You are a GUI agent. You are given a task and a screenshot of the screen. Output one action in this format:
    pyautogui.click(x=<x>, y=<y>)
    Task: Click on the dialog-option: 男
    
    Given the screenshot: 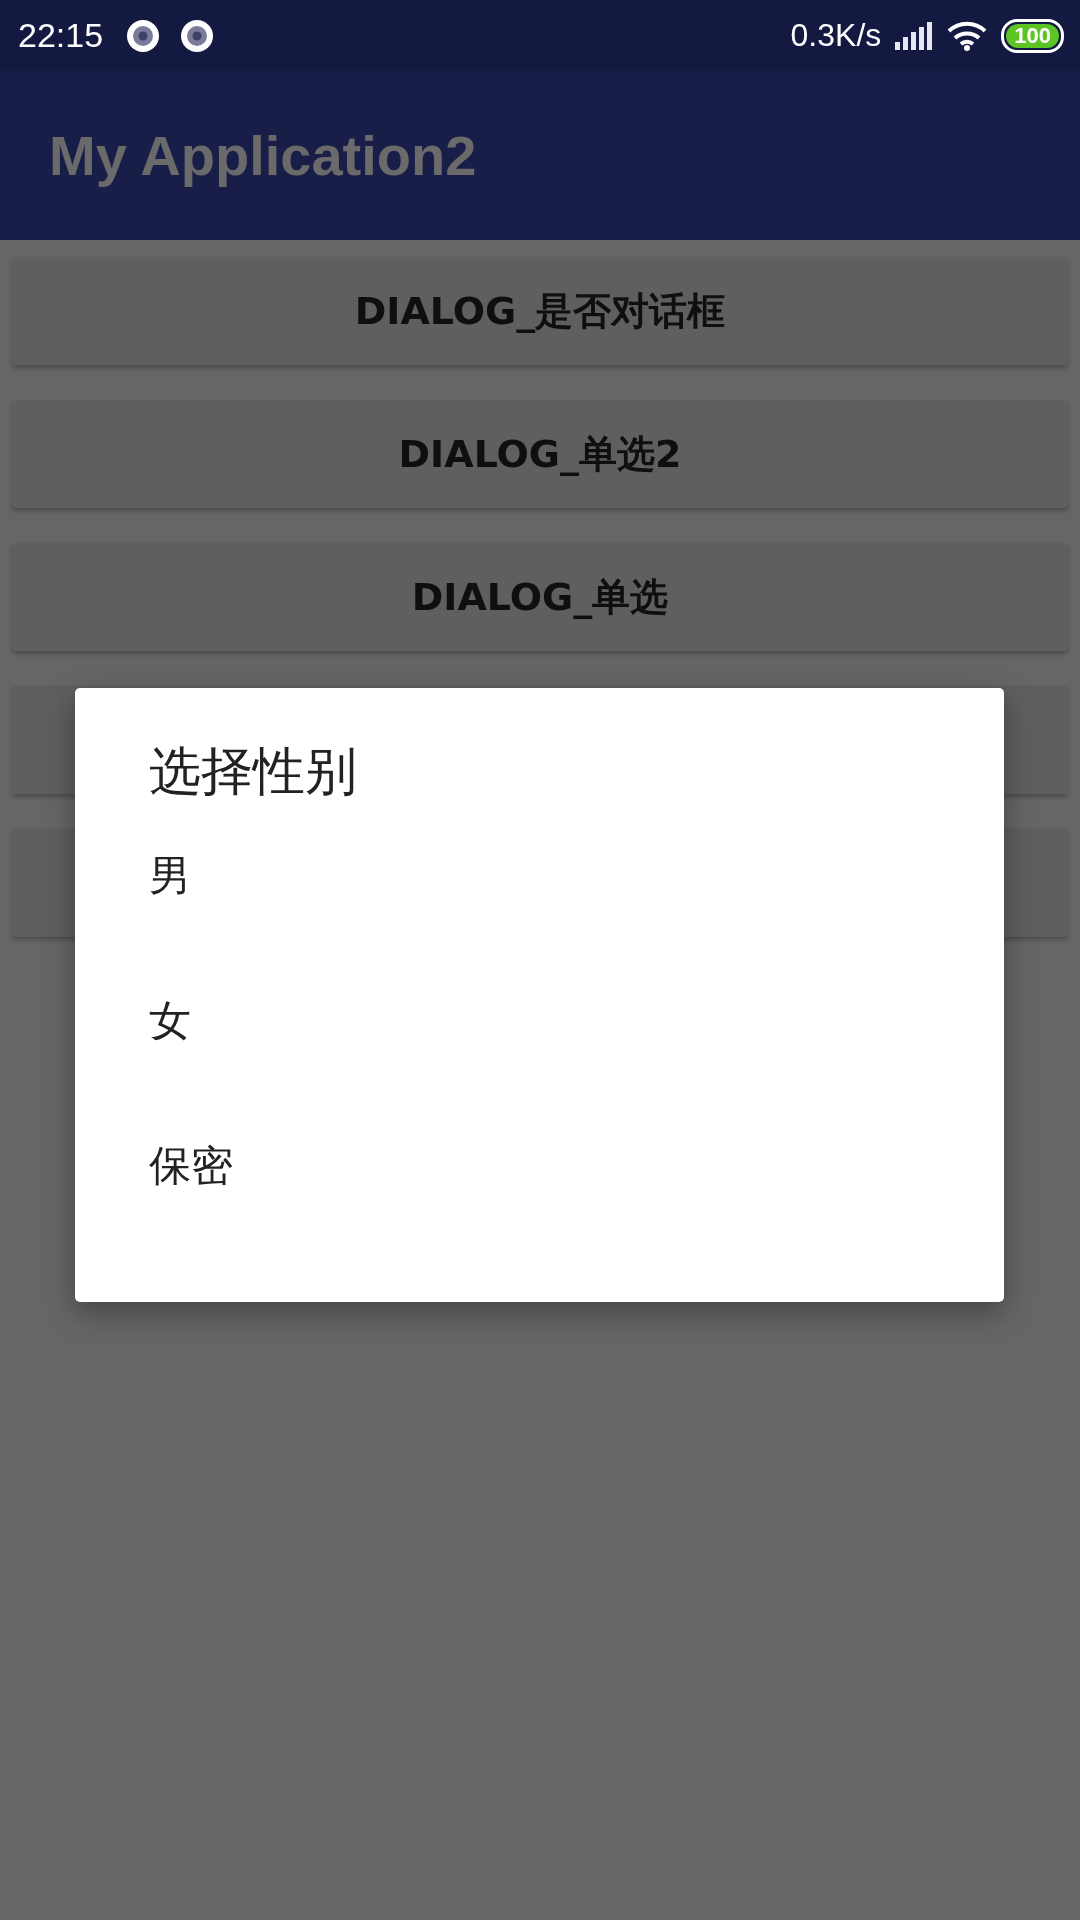 What is the action you would take?
    pyautogui.click(x=576, y=918)
    